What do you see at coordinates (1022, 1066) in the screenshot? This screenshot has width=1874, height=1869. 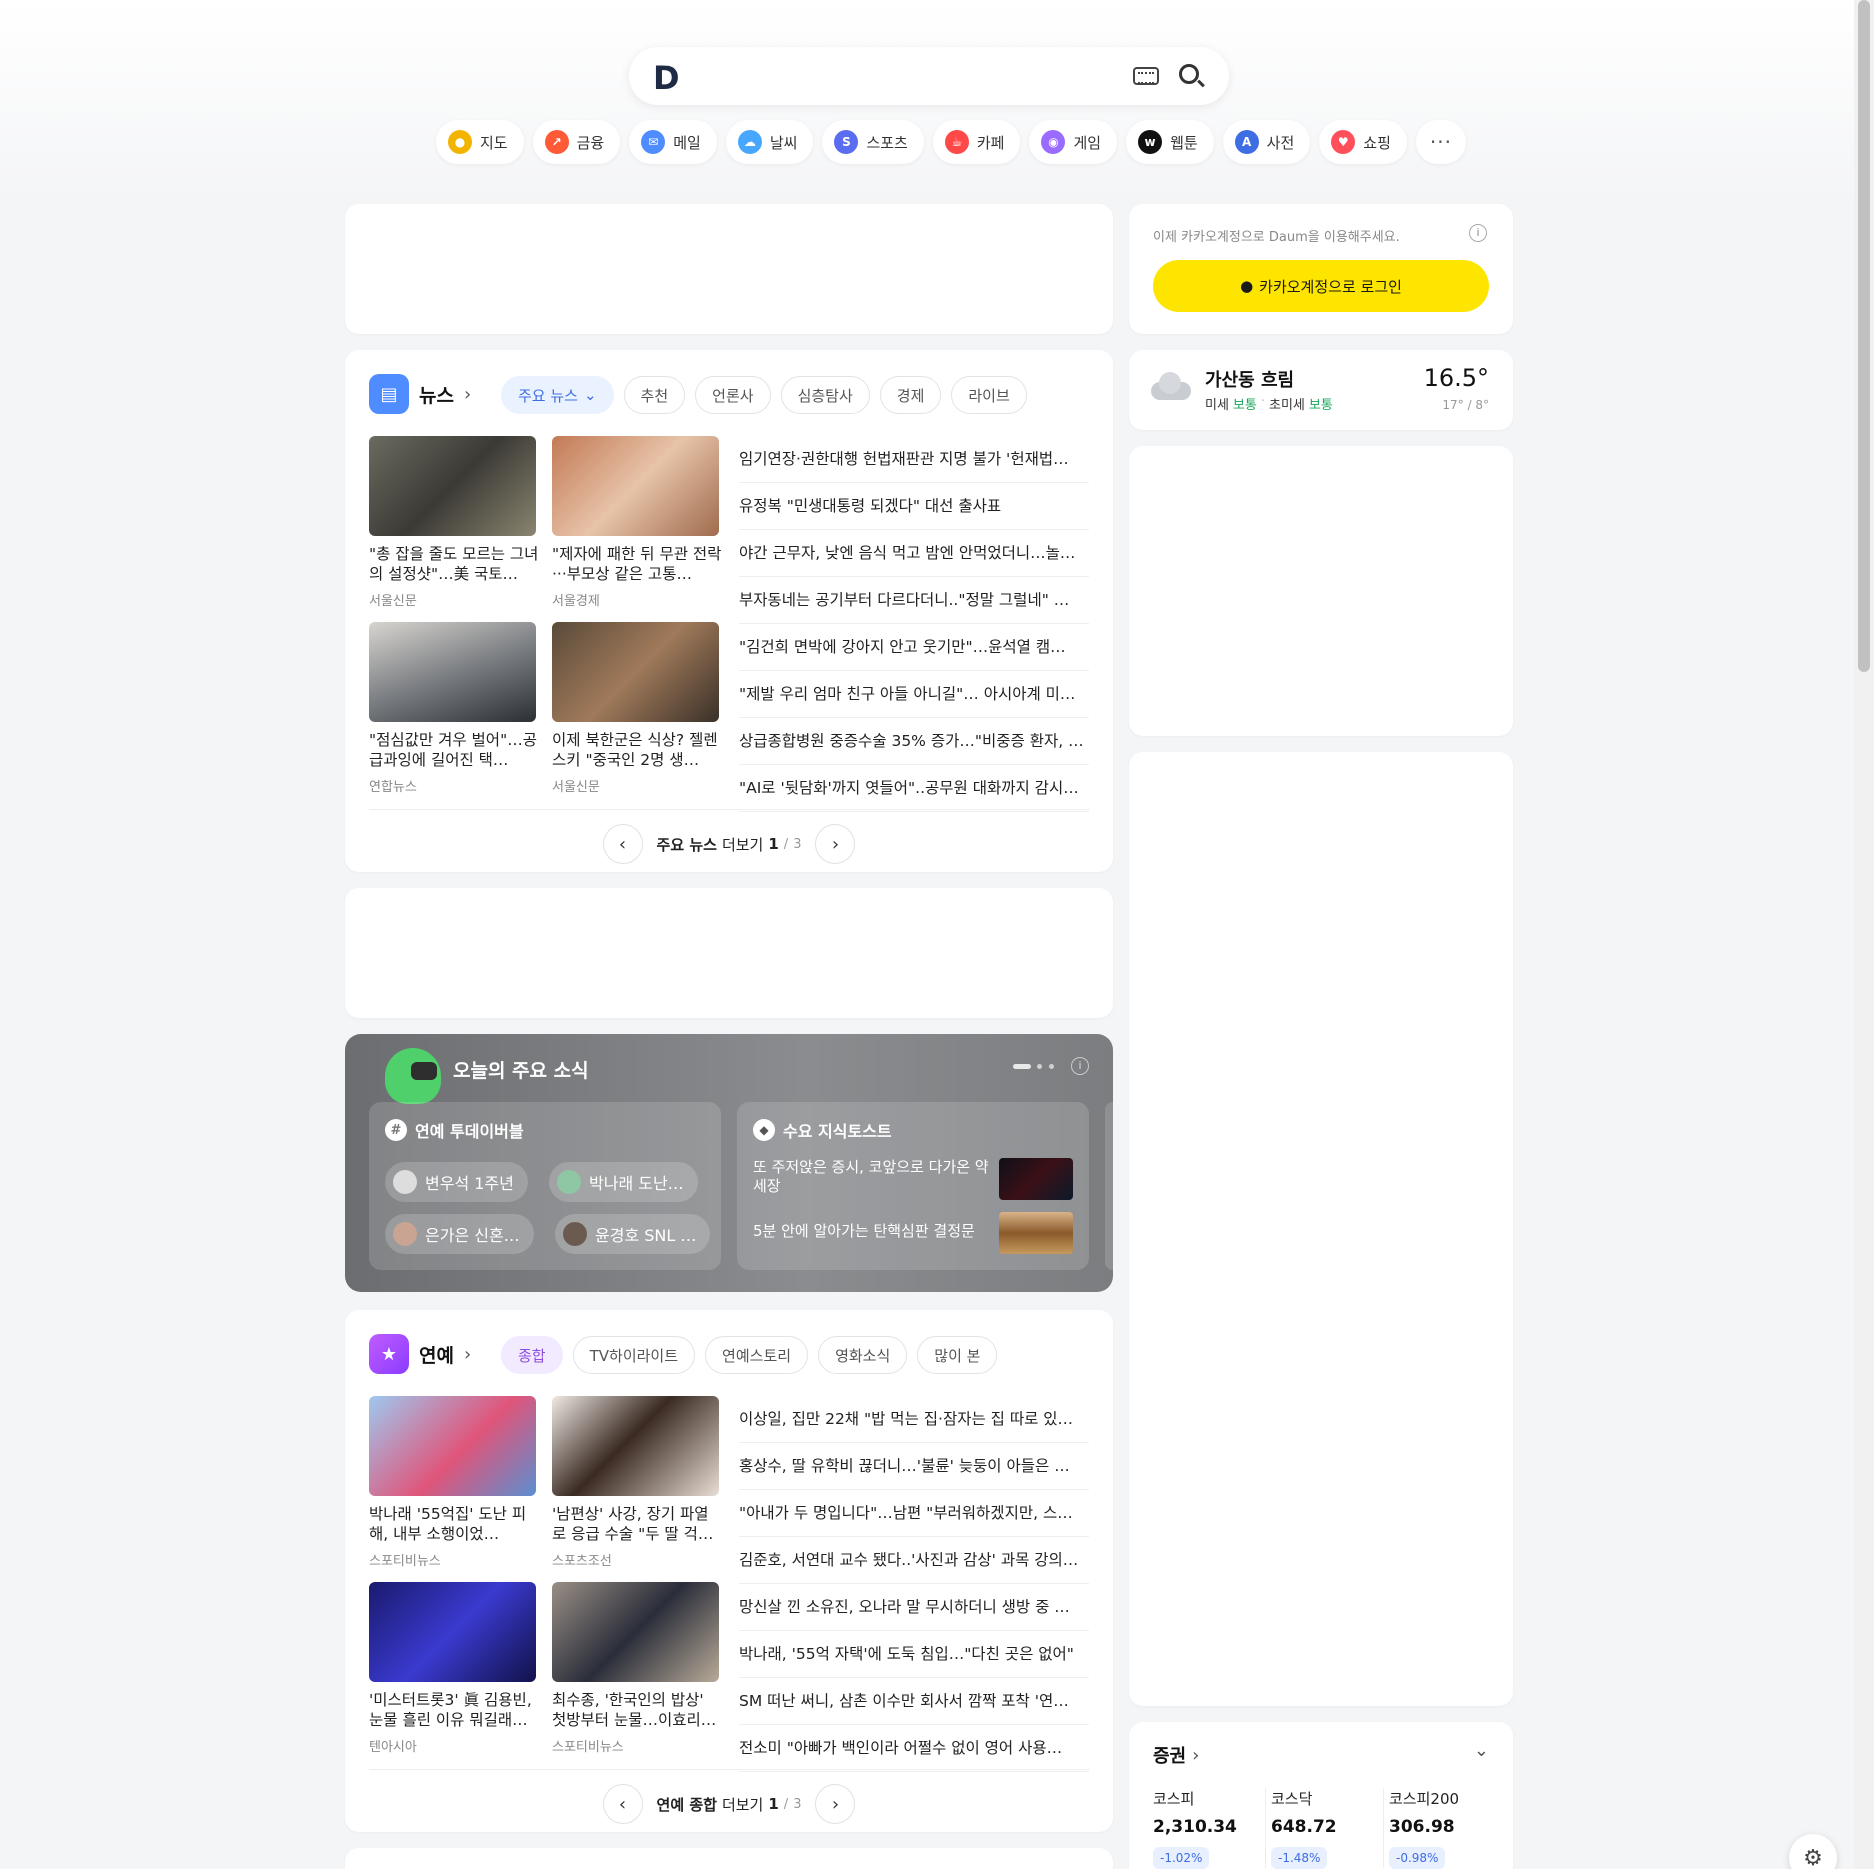 I see `carousel-dot-active` at bounding box center [1022, 1066].